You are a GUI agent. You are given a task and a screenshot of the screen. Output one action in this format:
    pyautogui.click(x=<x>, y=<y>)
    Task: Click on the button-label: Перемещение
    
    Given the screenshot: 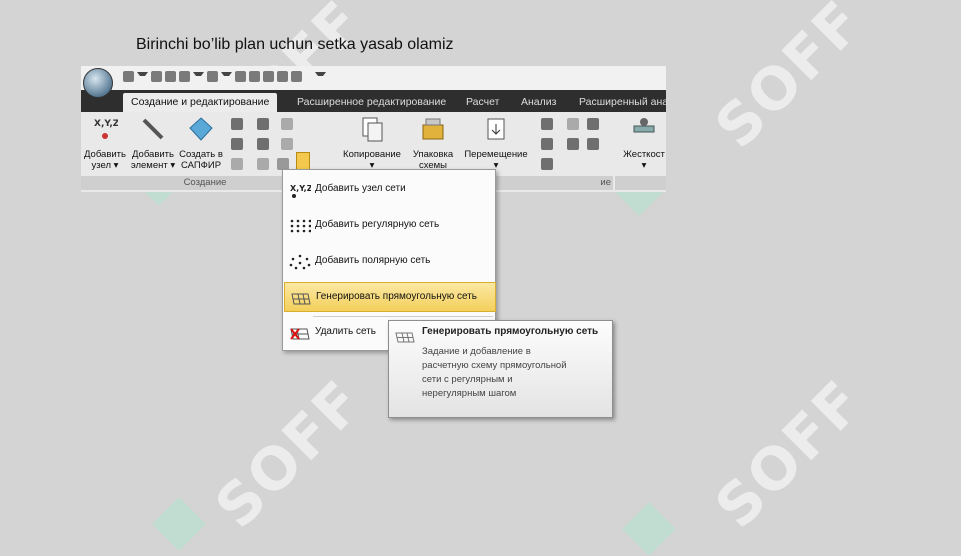 What is the action you would take?
    pyautogui.click(x=496, y=154)
    